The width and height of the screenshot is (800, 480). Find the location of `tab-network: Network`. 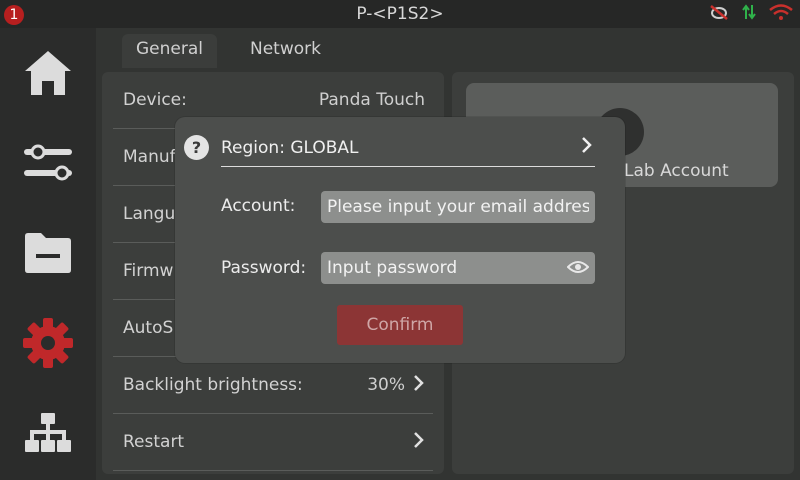

tab-network: Network is located at coordinates (285, 51).